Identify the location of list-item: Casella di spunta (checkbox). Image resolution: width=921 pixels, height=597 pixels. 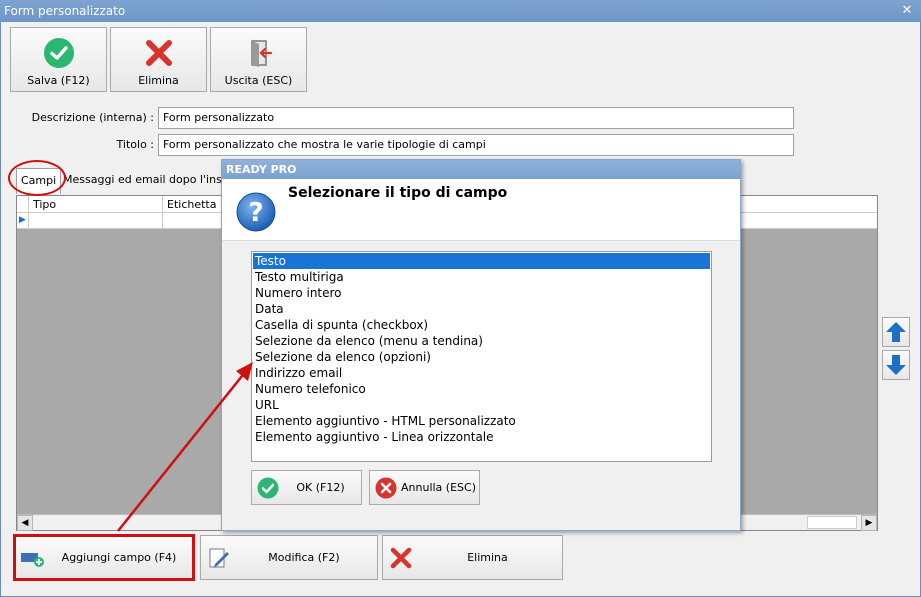
(481, 325).